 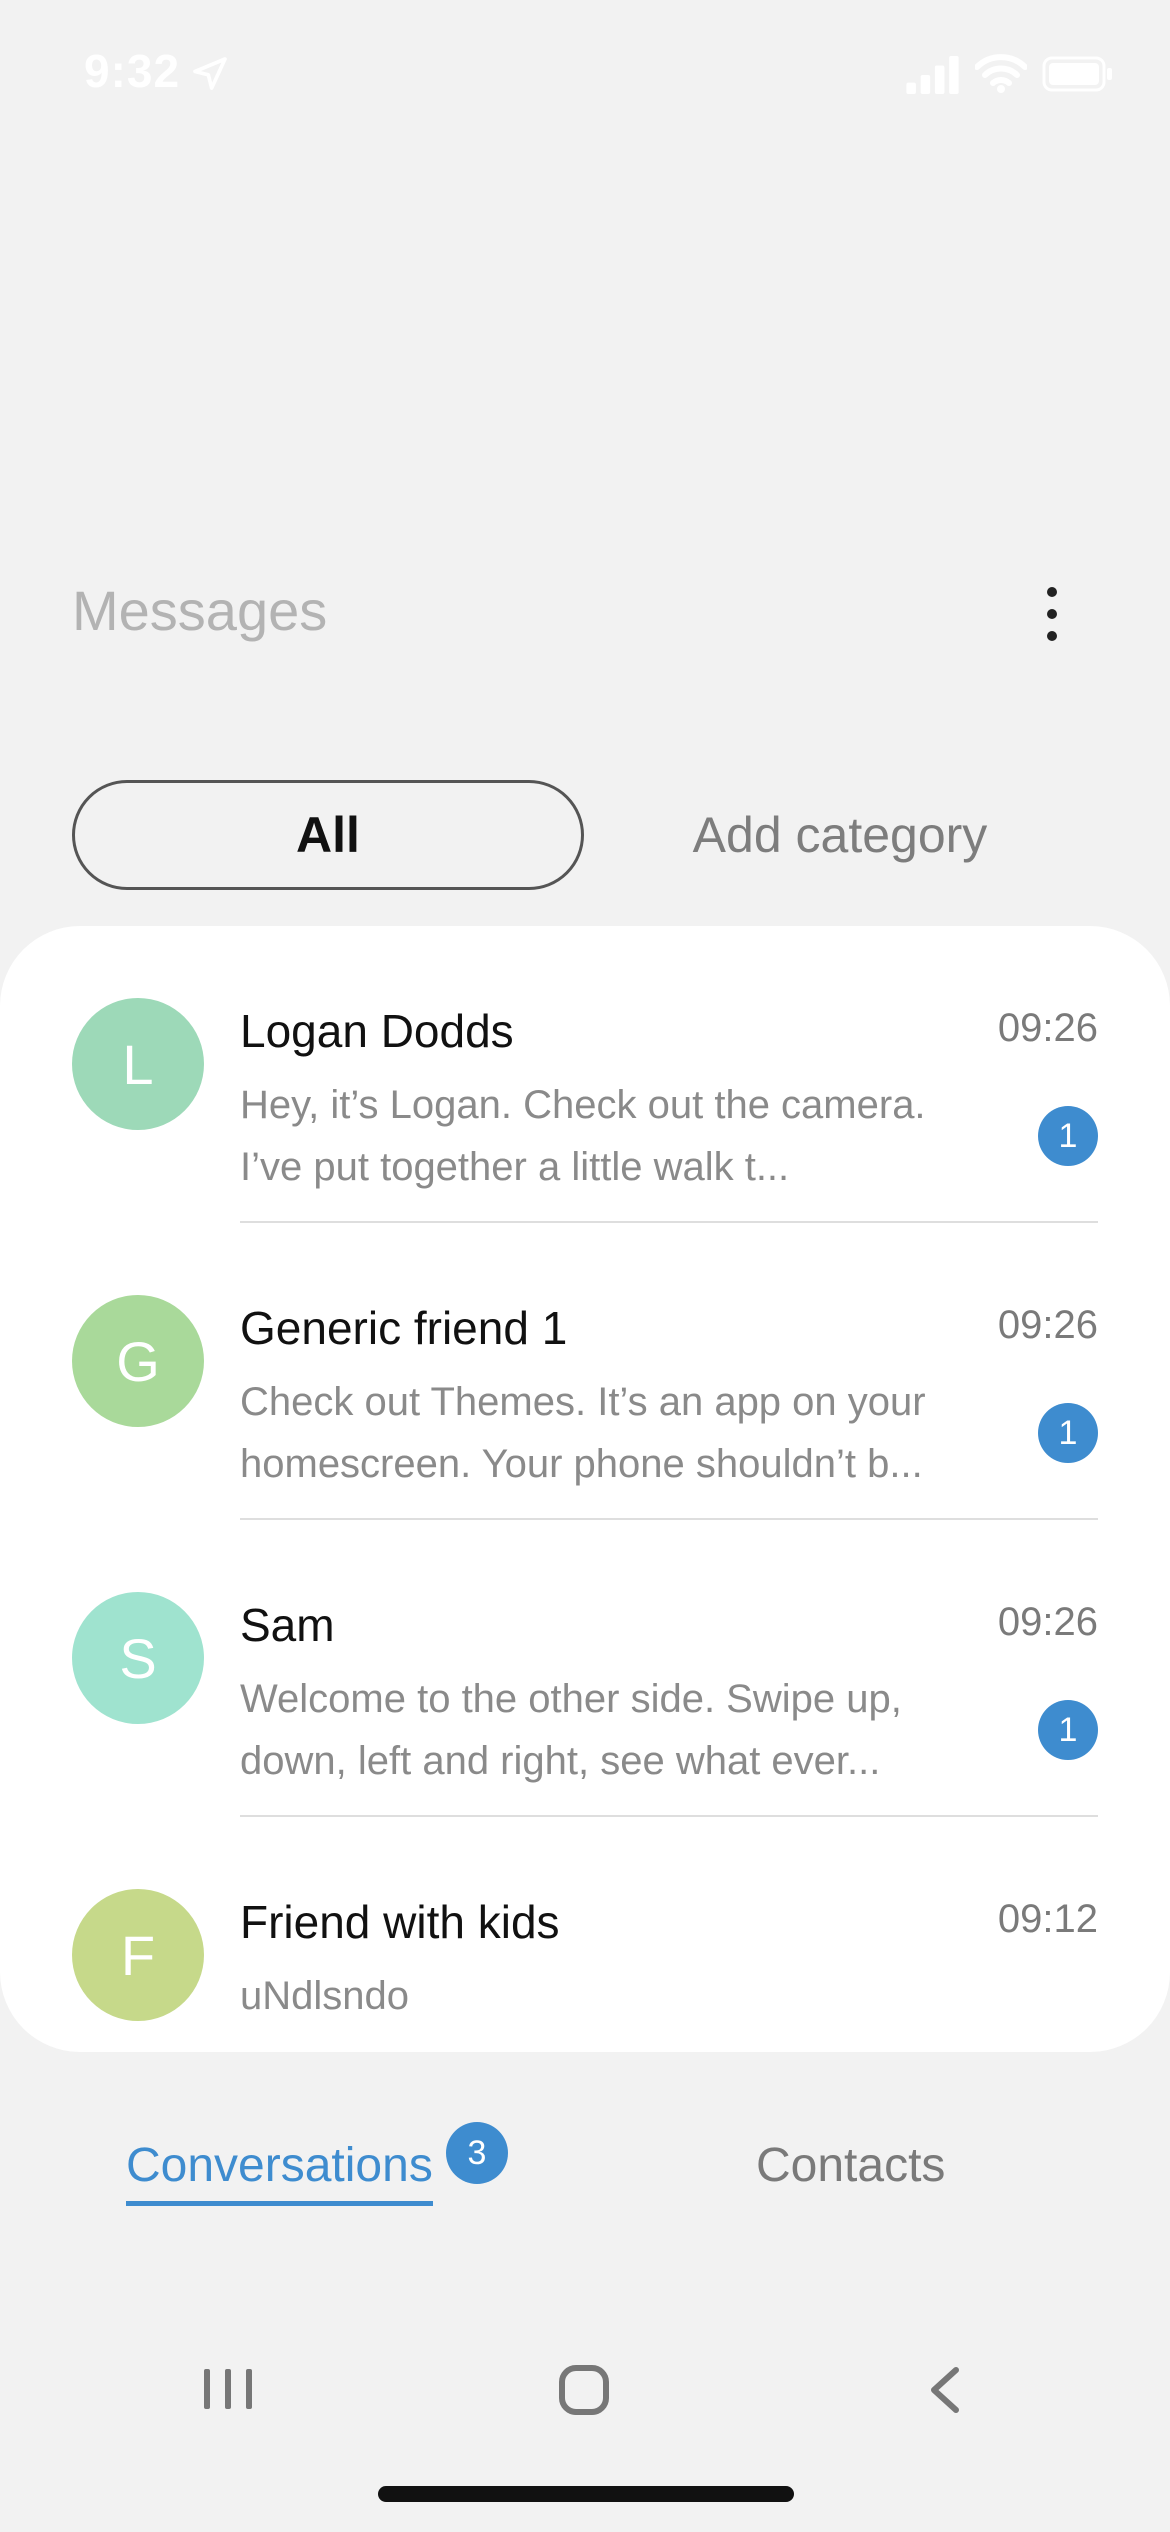 What do you see at coordinates (138, 1064) in the screenshot?
I see `avatar: L` at bounding box center [138, 1064].